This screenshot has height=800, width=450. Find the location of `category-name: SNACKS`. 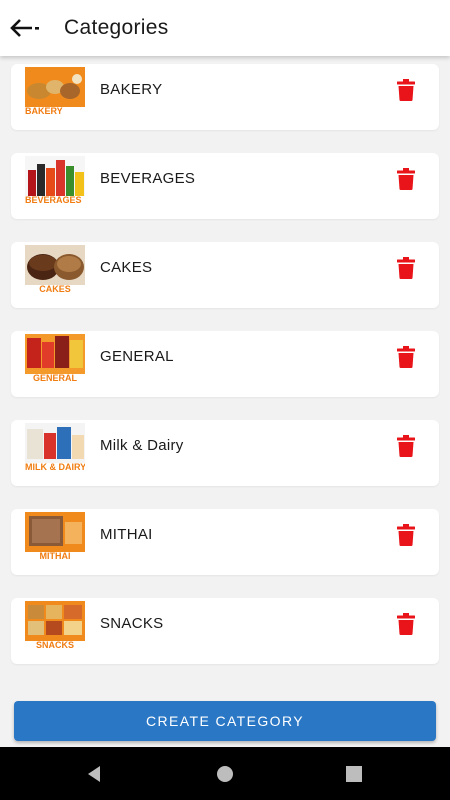

category-name: SNACKS is located at coordinates (132, 623).